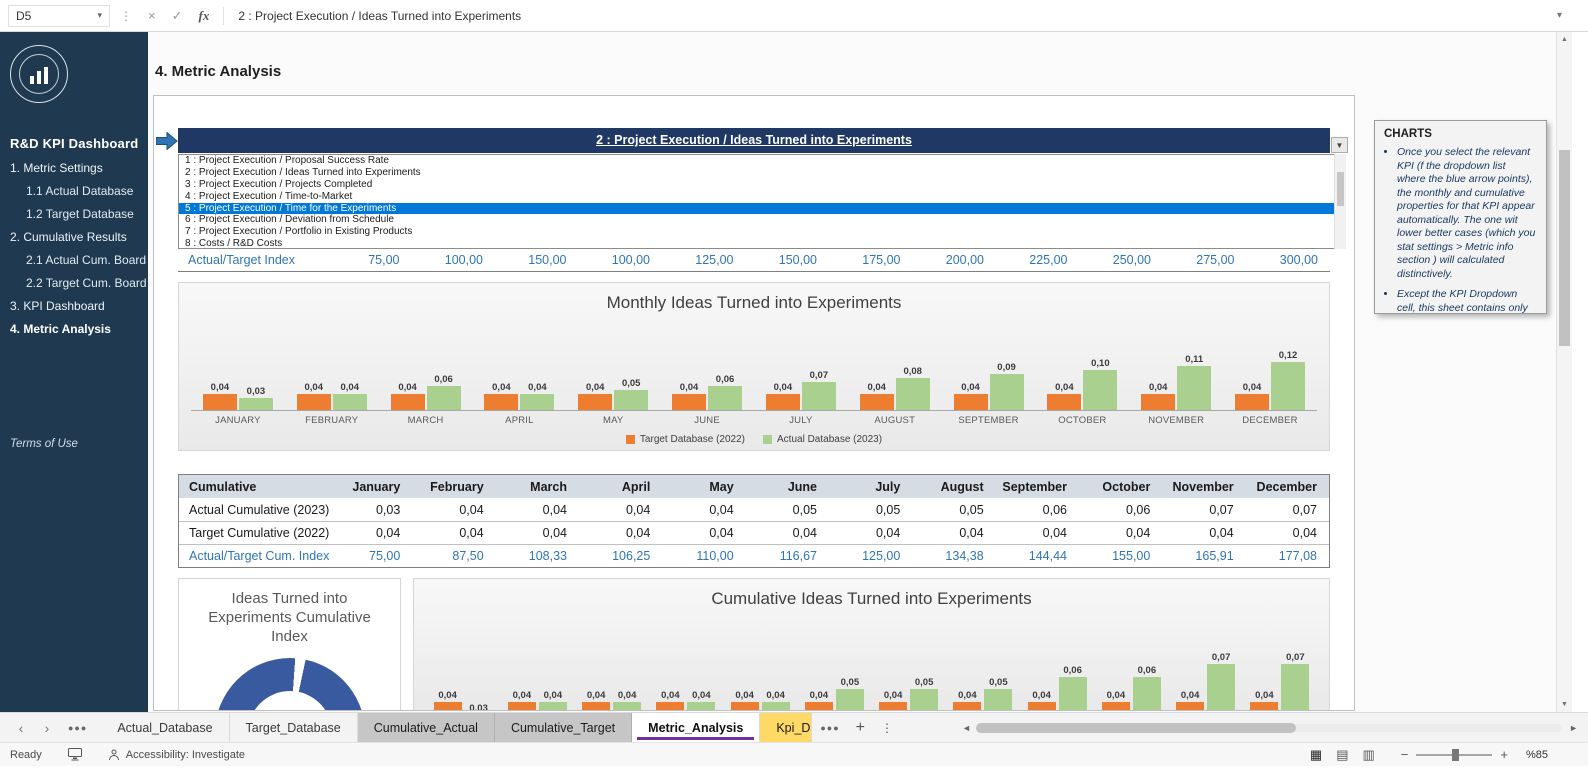 This screenshot has width=1588, height=776. What do you see at coordinates (74, 754) in the screenshot?
I see `macro-record-icon` at bounding box center [74, 754].